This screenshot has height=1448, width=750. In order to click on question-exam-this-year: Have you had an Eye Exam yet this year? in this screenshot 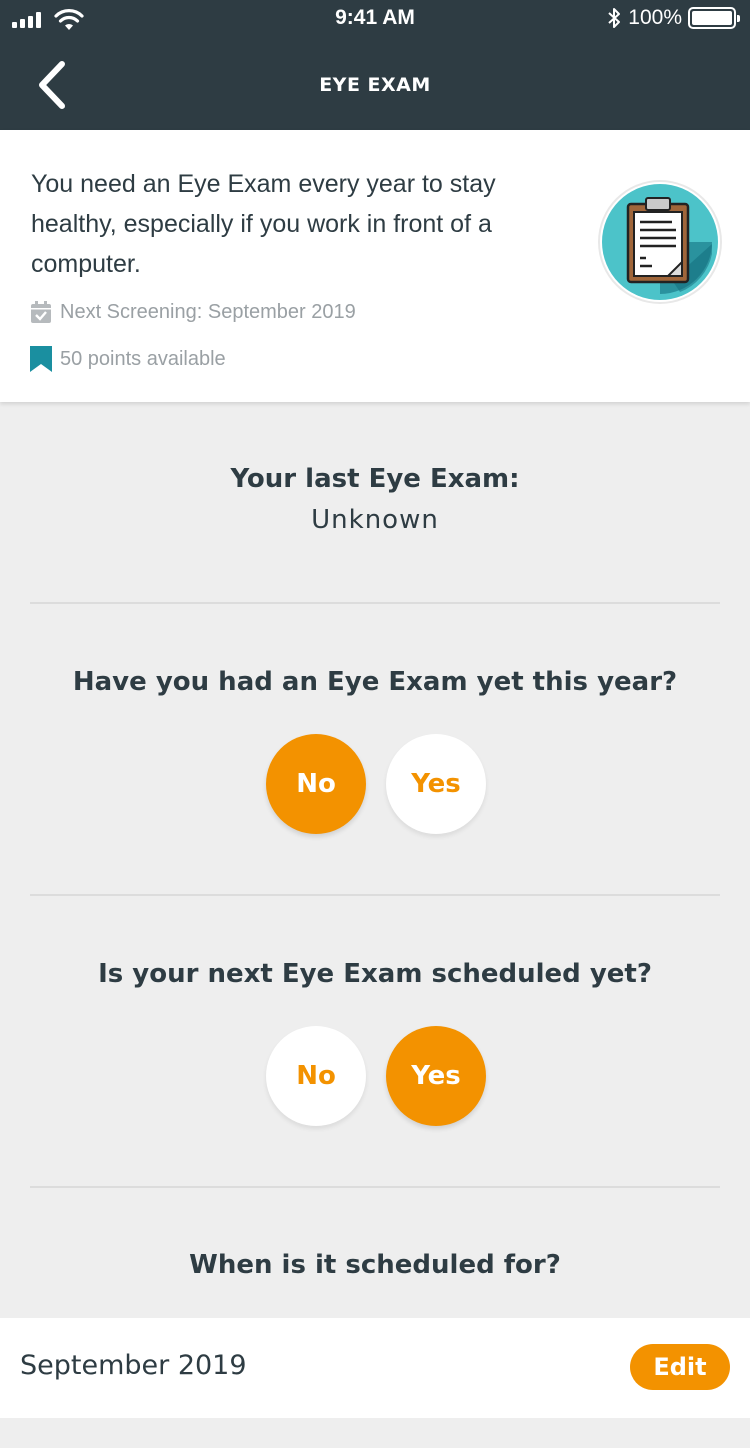, I will do `click(375, 682)`.